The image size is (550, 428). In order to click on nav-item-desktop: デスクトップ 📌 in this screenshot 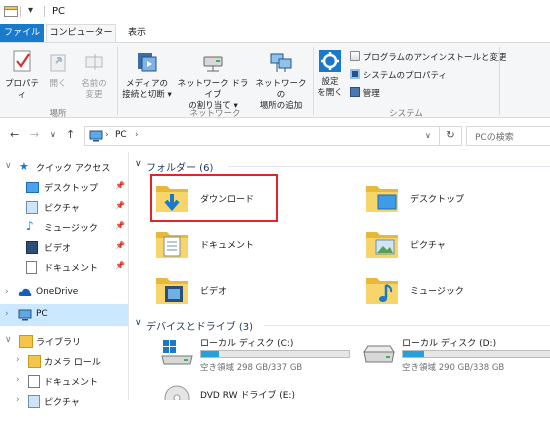, I will do `click(64, 187)`.